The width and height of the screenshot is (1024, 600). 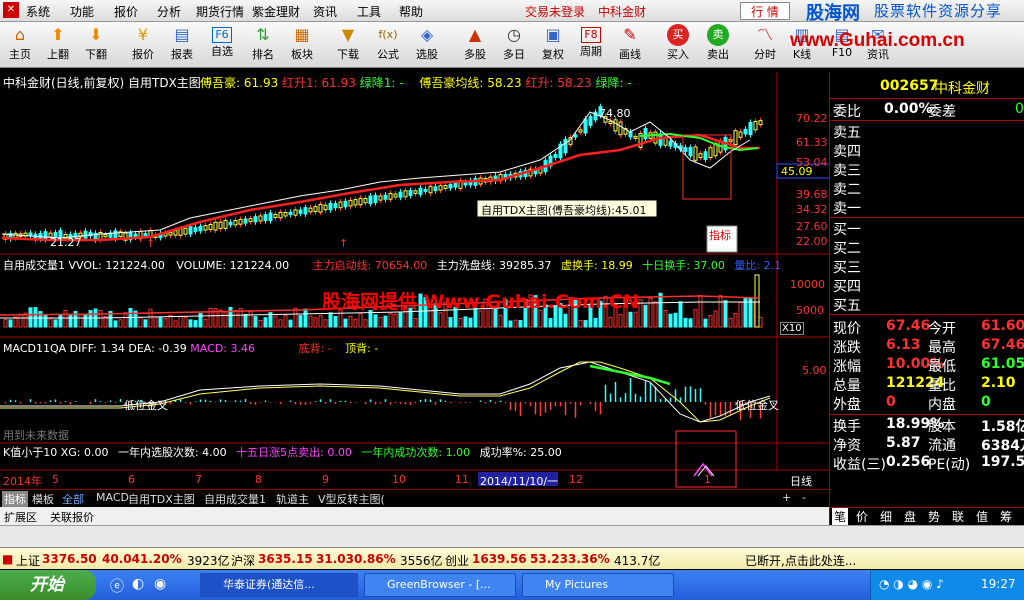 What do you see at coordinates (886, 516) in the screenshot?
I see `tab-detail: 细` at bounding box center [886, 516].